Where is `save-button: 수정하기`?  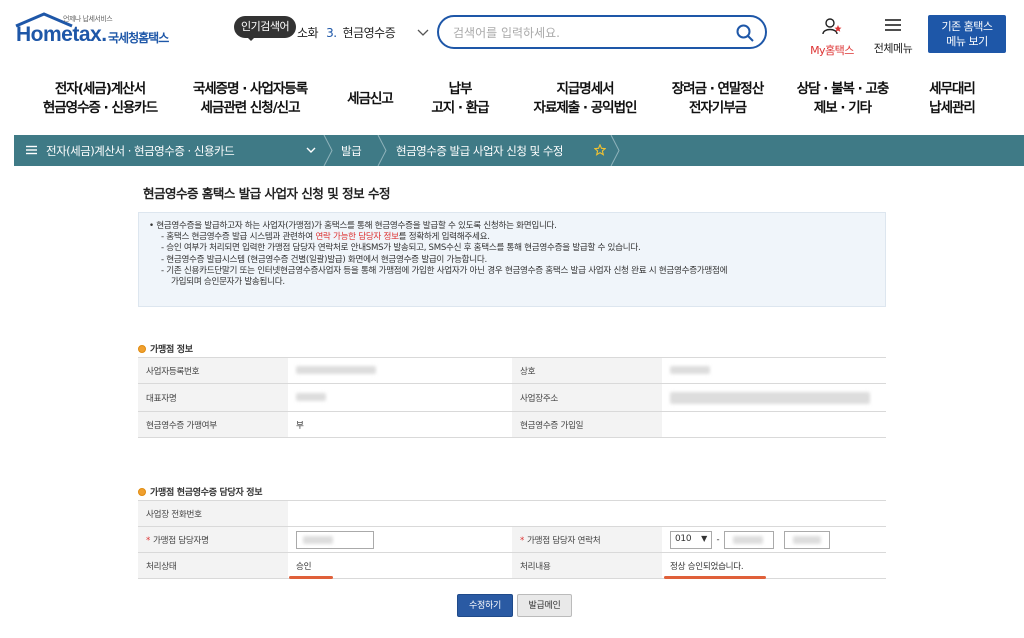
save-button: 수정하기 is located at coordinates (485, 605).